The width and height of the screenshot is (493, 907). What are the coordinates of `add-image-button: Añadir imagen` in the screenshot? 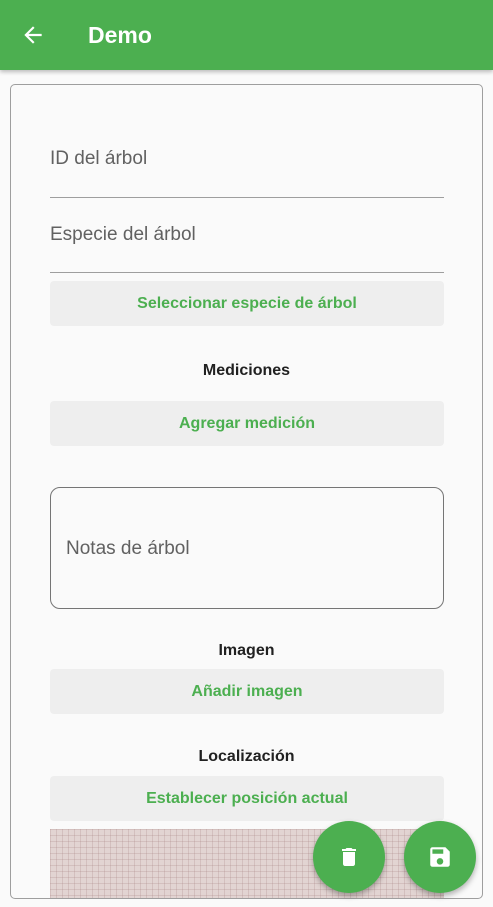 It's located at (247, 691).